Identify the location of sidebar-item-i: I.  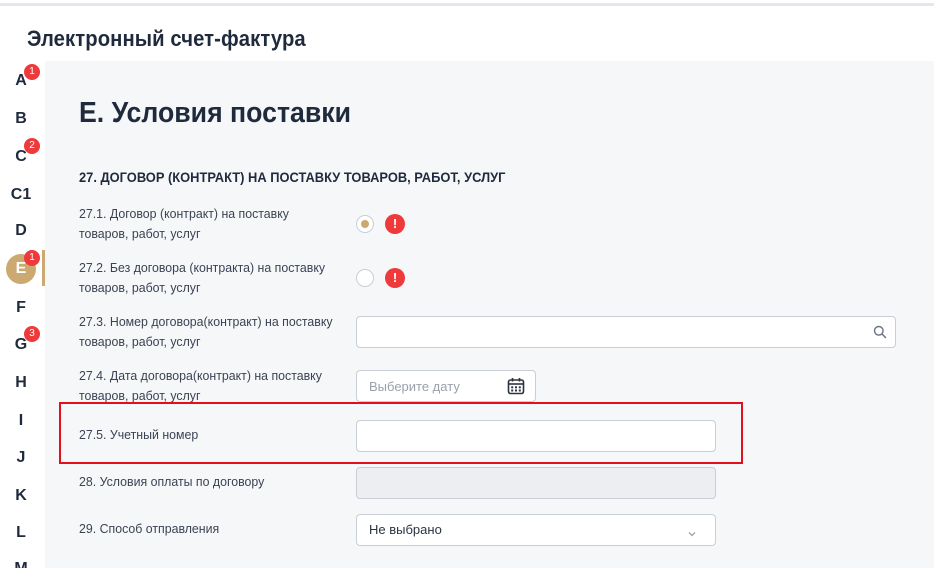
(22, 424).